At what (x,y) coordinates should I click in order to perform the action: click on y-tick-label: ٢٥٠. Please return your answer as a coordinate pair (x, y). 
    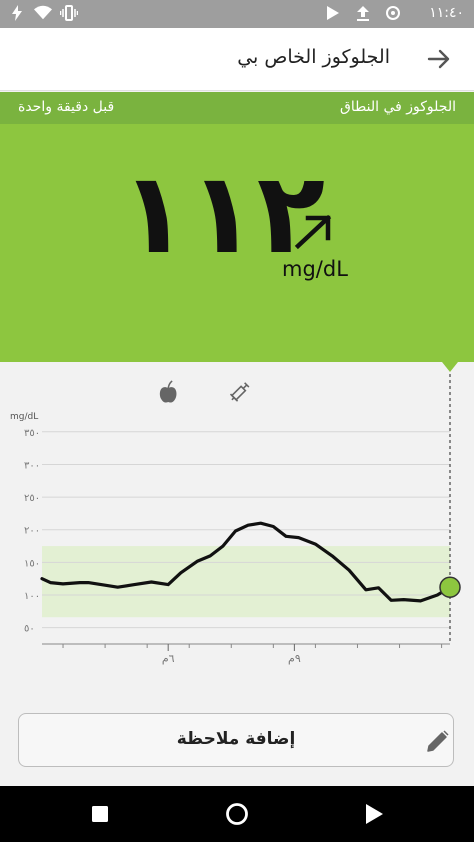
    Looking at the image, I should click on (32, 498).